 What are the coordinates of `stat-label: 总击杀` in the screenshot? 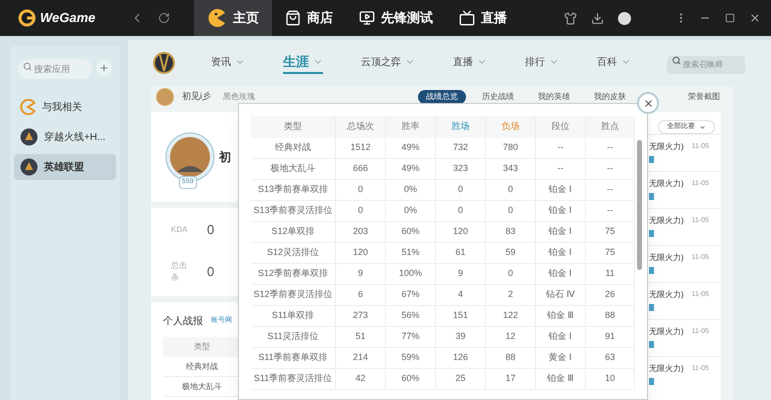 It's located at (179, 272).